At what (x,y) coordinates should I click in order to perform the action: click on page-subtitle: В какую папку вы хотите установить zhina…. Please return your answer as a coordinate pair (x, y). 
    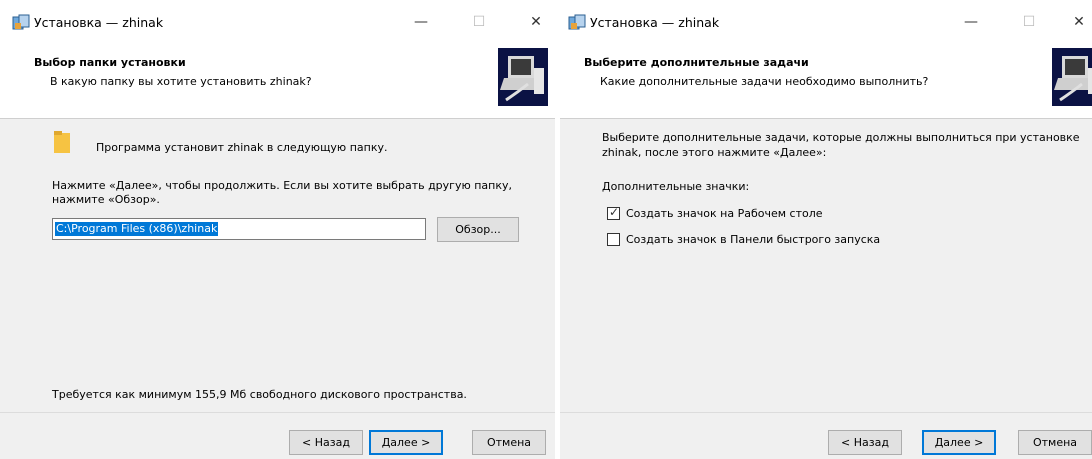
    Looking at the image, I should click on (181, 81).